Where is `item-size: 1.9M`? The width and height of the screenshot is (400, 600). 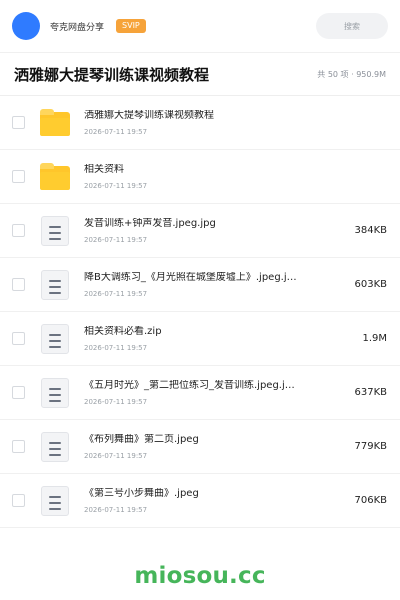 item-size: 1.9M is located at coordinates (374, 338).